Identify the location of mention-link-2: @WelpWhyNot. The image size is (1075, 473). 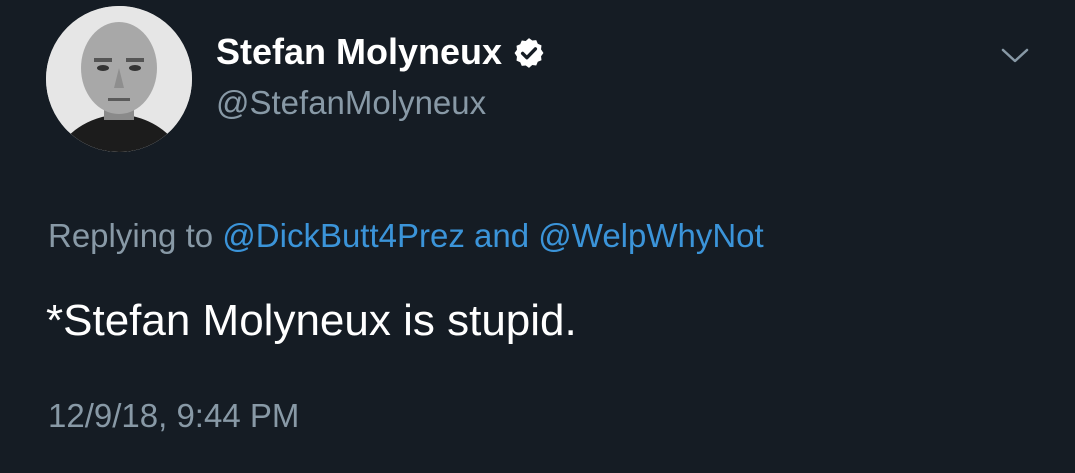
(650, 235).